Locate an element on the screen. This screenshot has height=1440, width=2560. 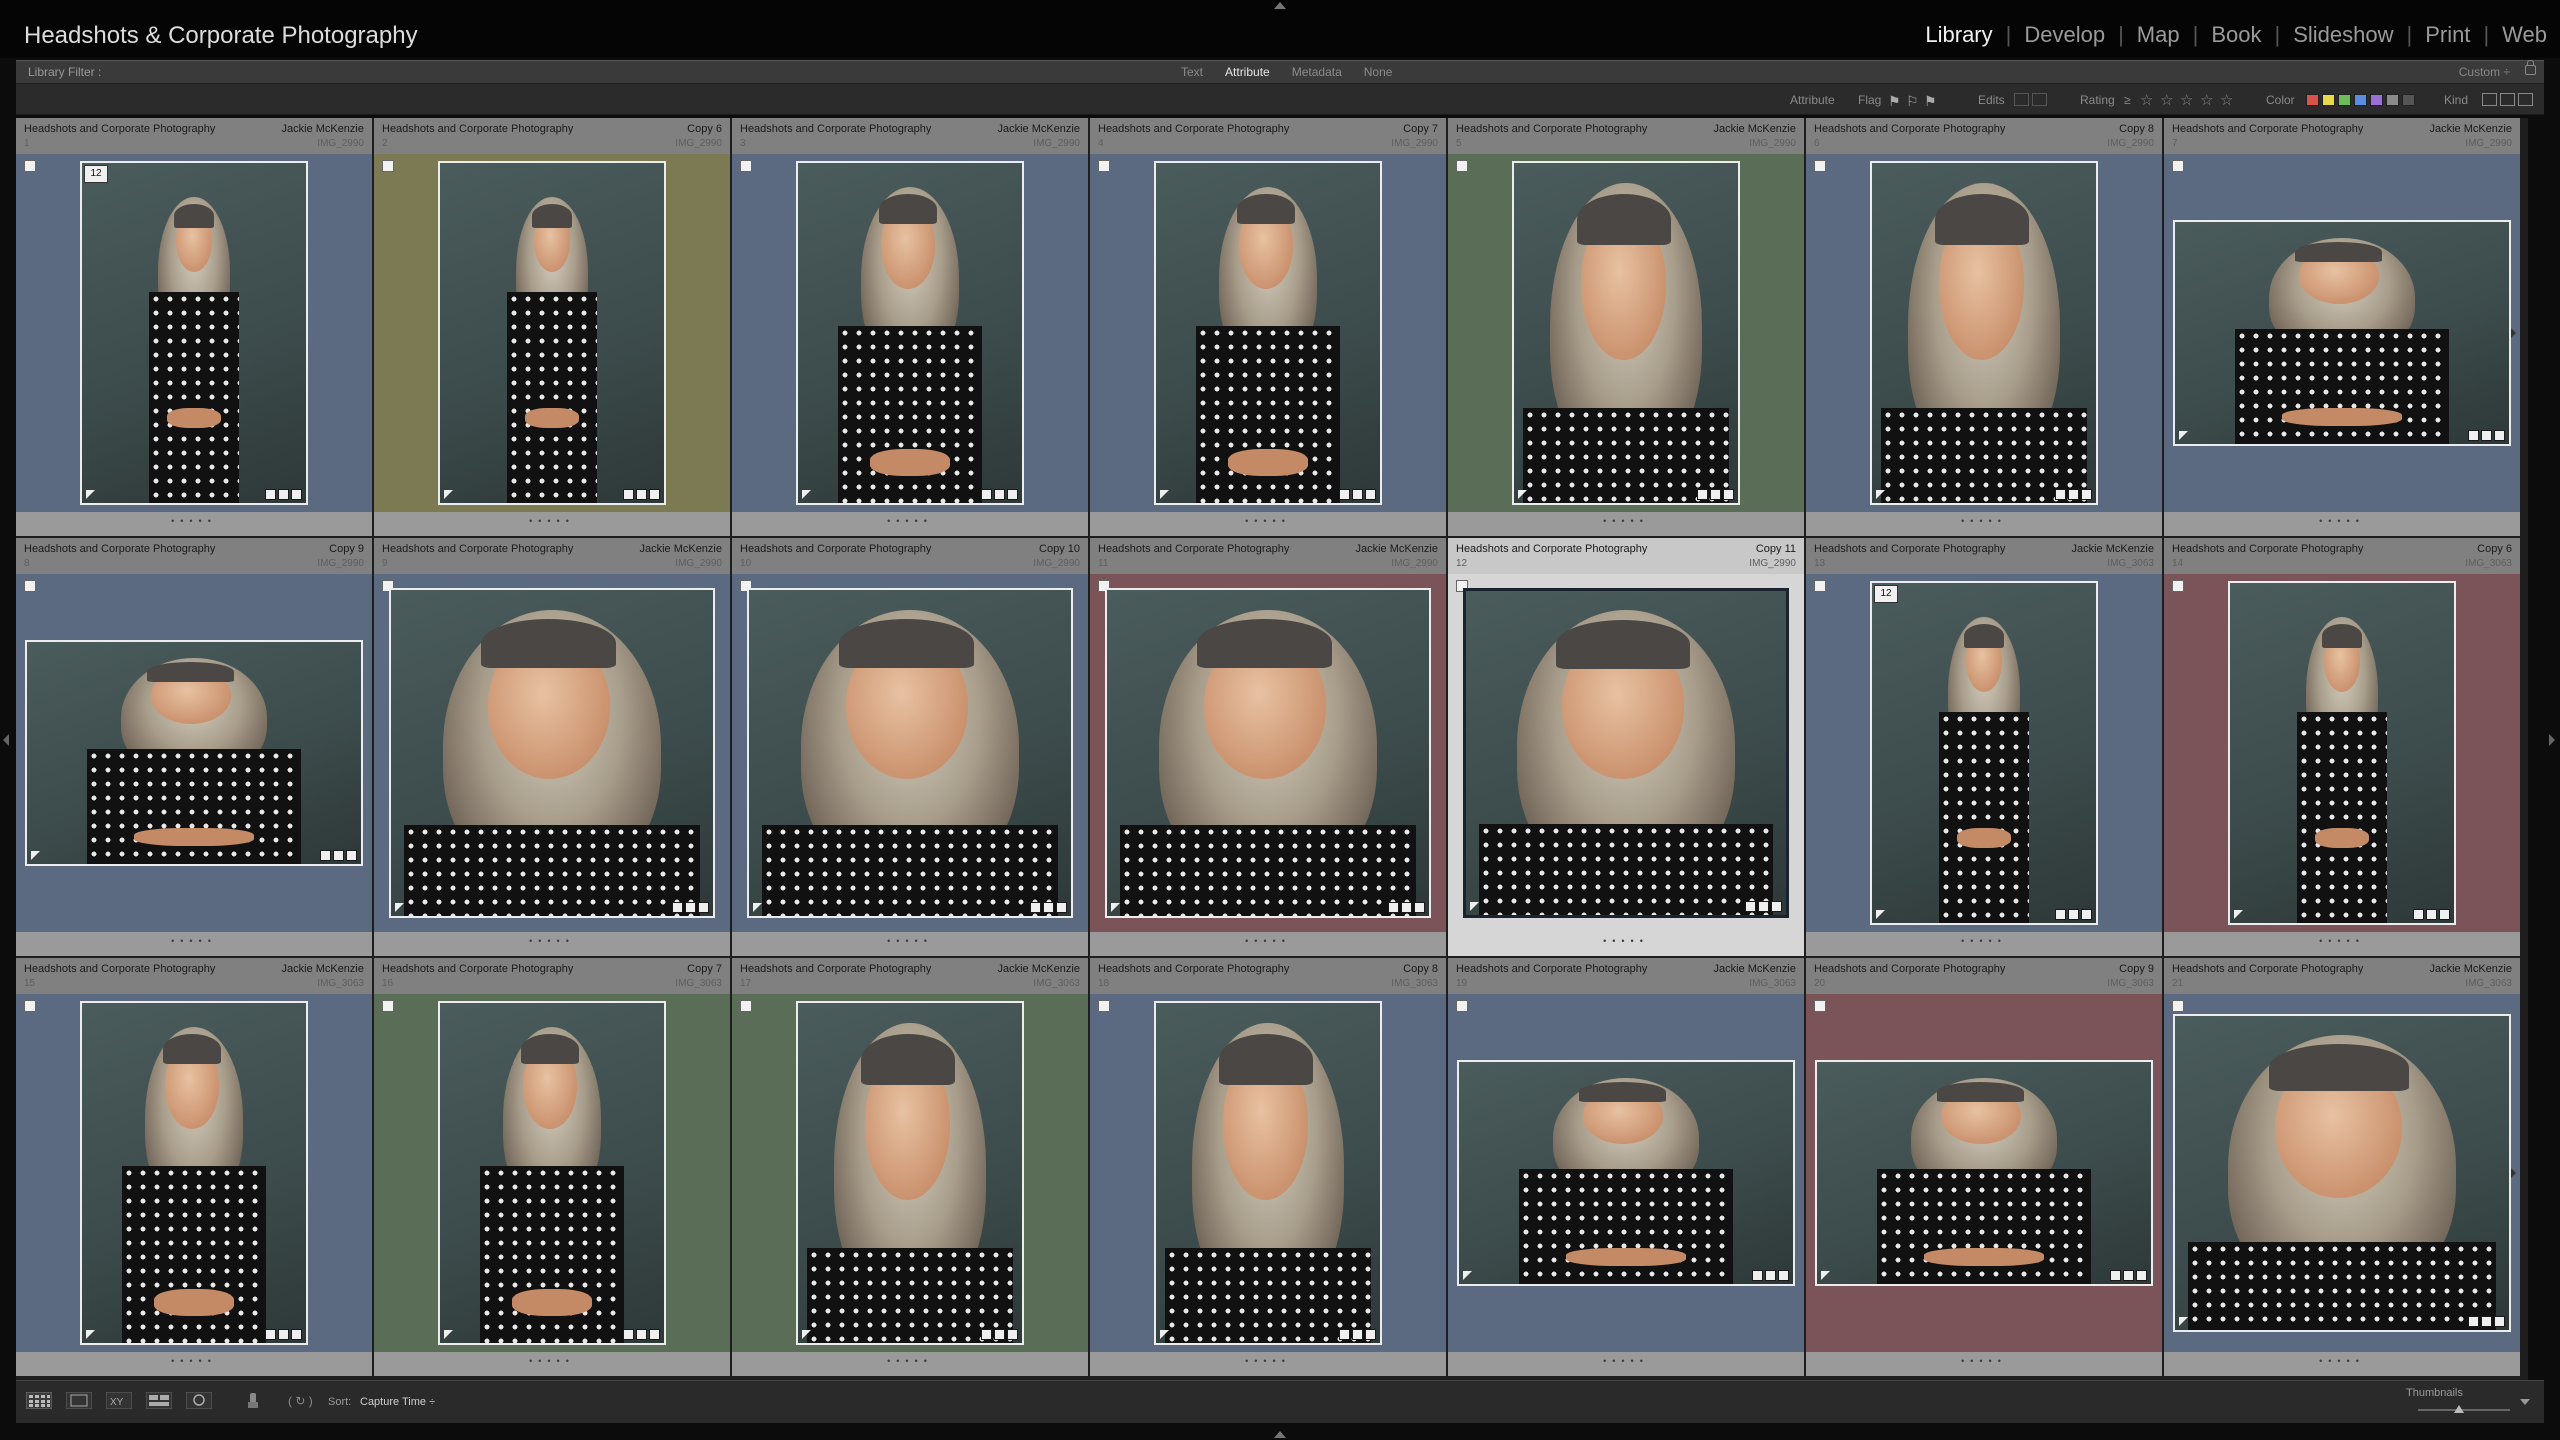
left-panel-toggle-icon is located at coordinates (6, 740).